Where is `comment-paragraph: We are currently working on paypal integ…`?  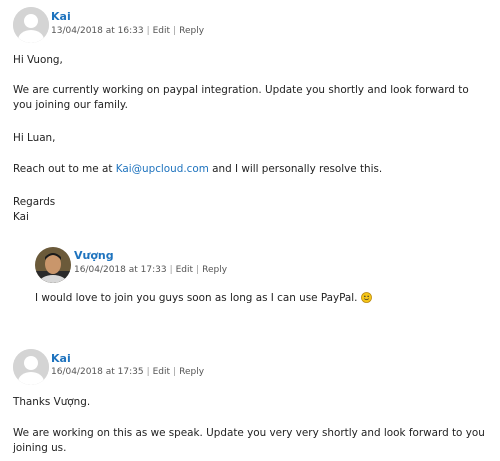 comment-paragraph: We are currently working on paypal integ… is located at coordinates (241, 97).